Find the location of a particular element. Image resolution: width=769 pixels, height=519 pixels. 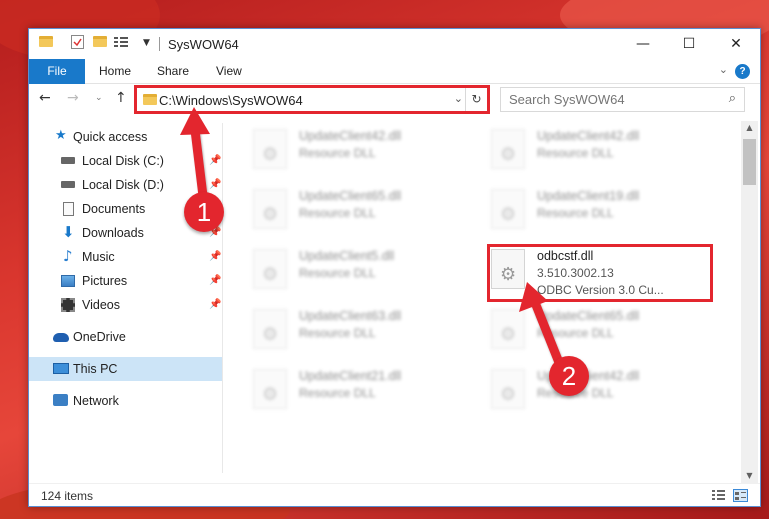

minimize-button: — is located at coordinates (643, 44).